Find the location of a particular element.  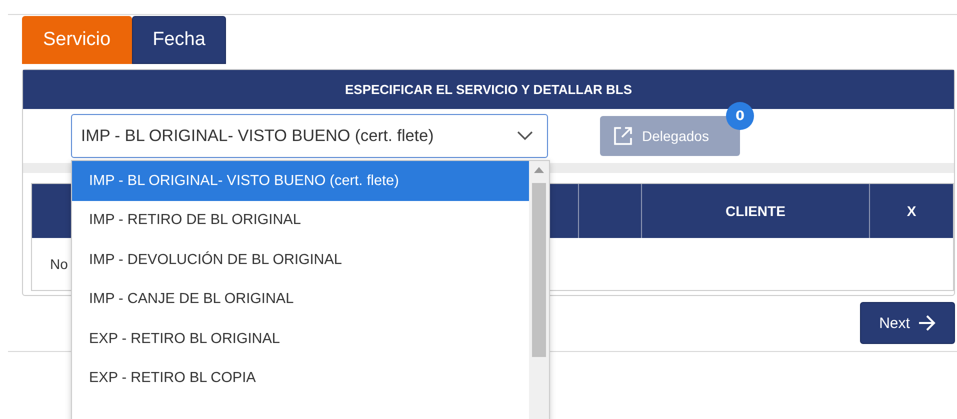

arrow-right-icon is located at coordinates (927, 323).